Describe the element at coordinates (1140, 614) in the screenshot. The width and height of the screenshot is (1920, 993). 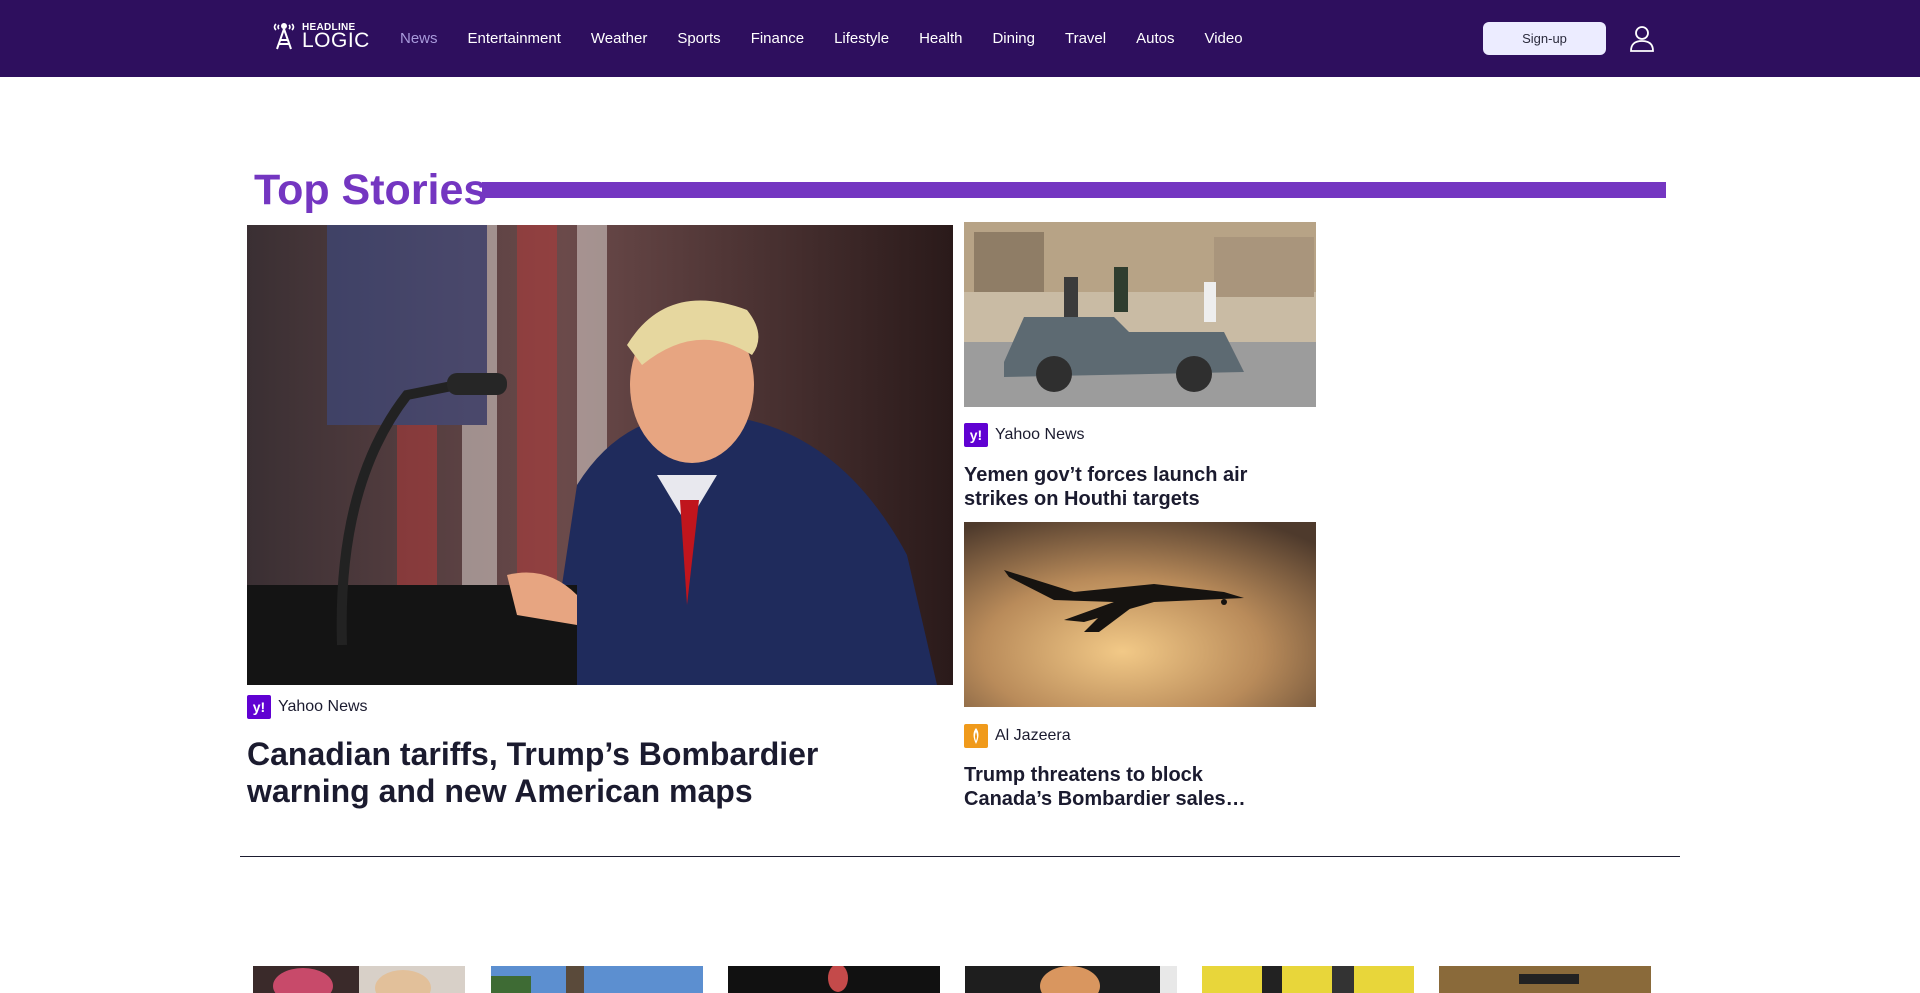
I see `side-story-2-image` at that location.